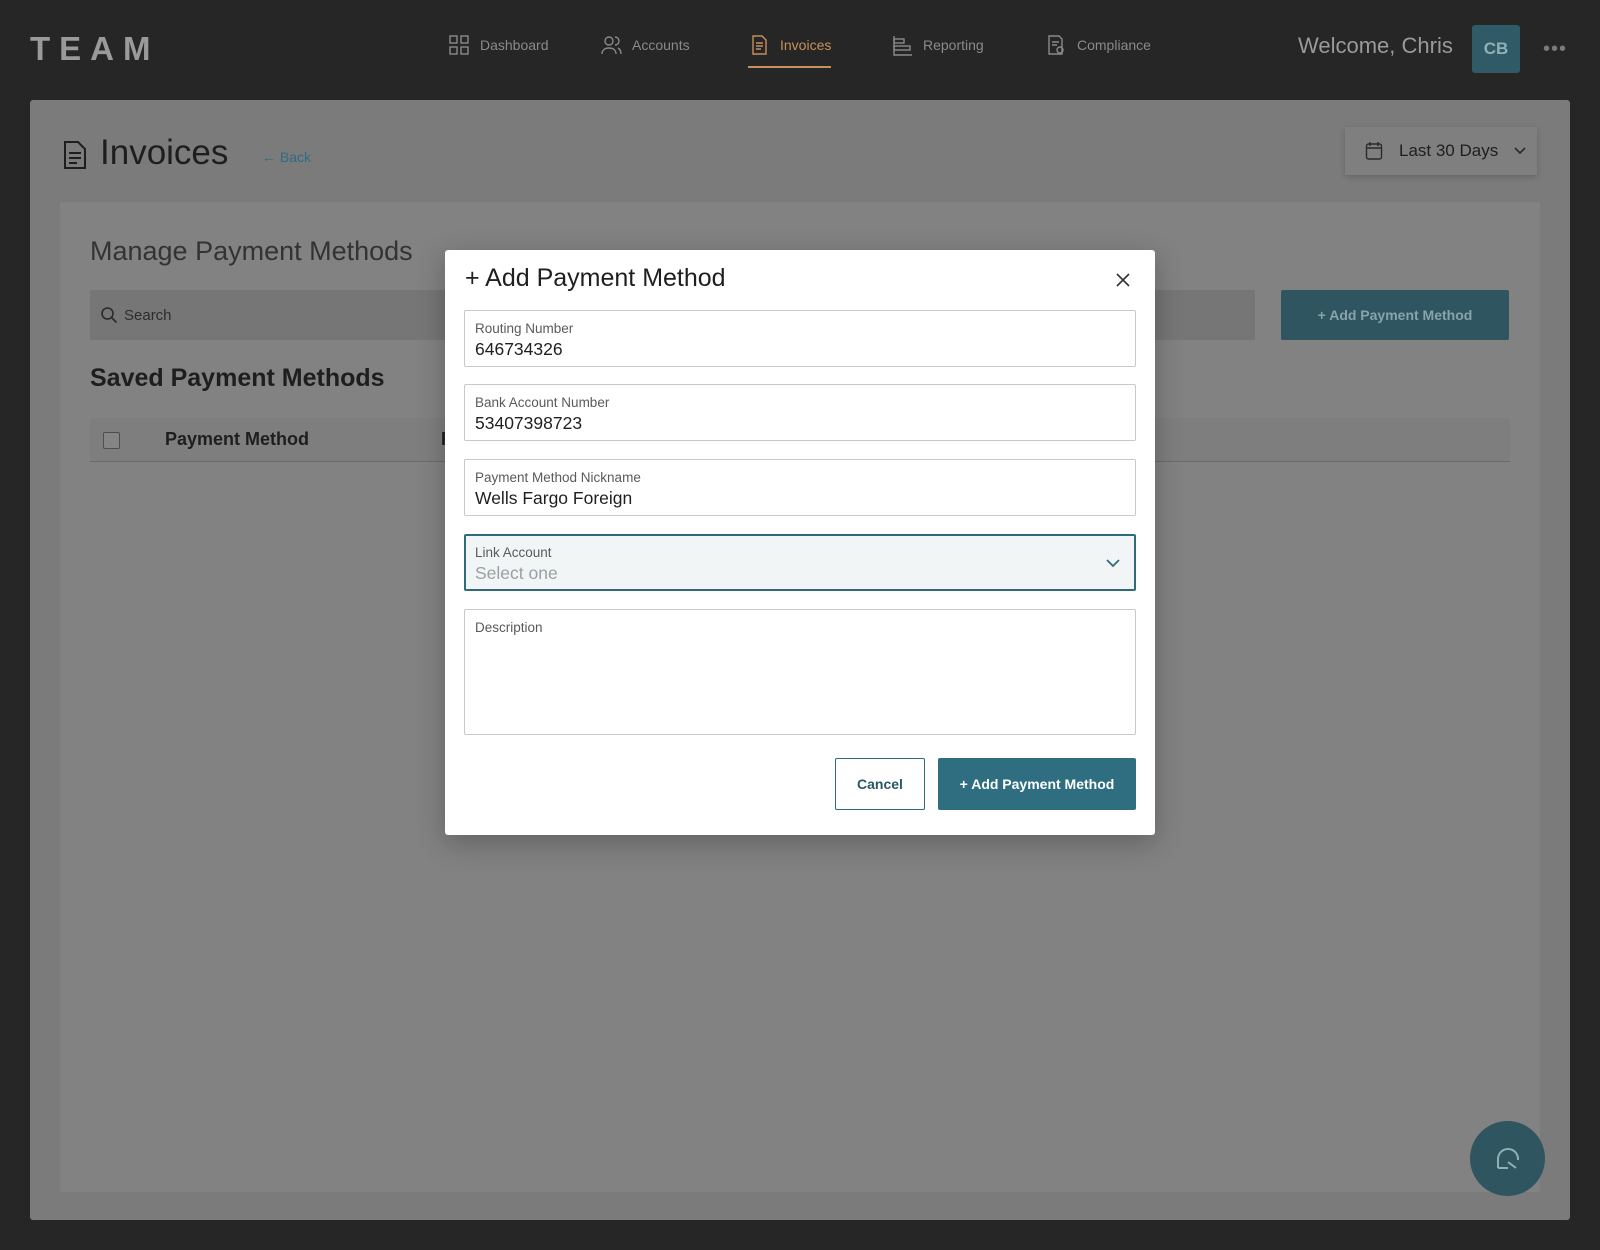 This screenshot has width=1600, height=1250. I want to click on link-account-select: Link Account Select one, so click(800, 562).